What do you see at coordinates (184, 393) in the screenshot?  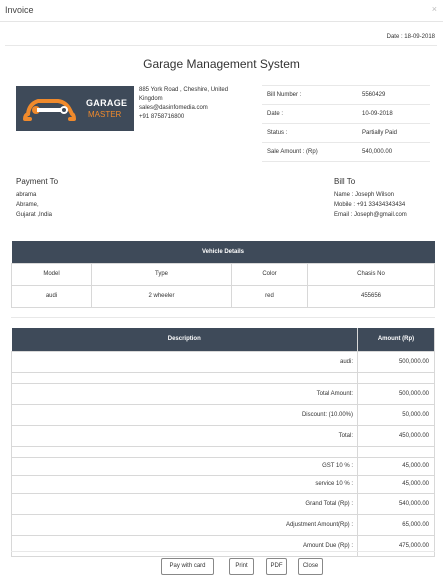 I see `total-amount-label: Total Amount:` at bounding box center [184, 393].